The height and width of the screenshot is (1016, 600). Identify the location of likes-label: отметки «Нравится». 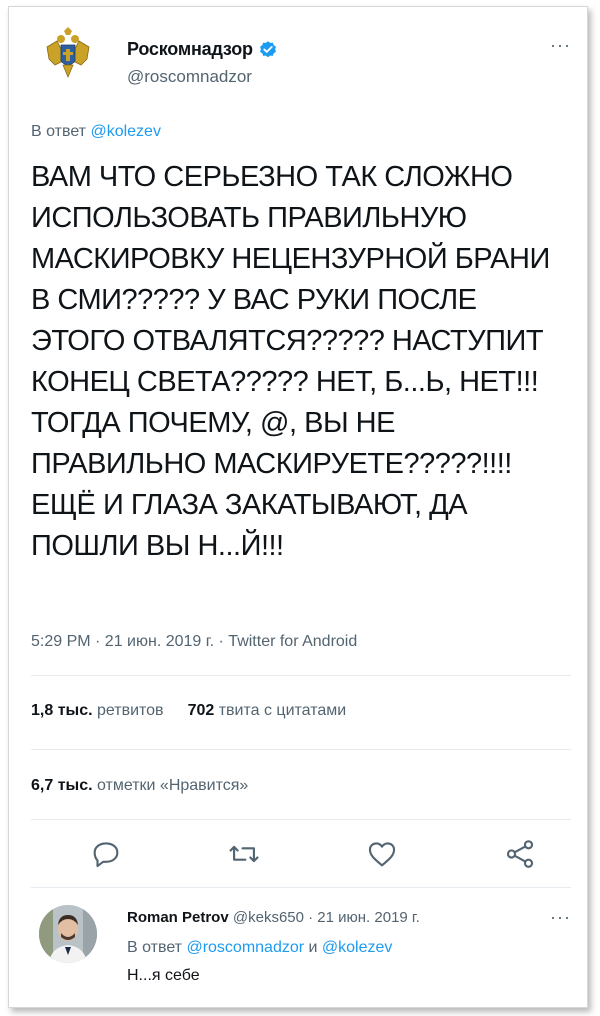
(170, 785).